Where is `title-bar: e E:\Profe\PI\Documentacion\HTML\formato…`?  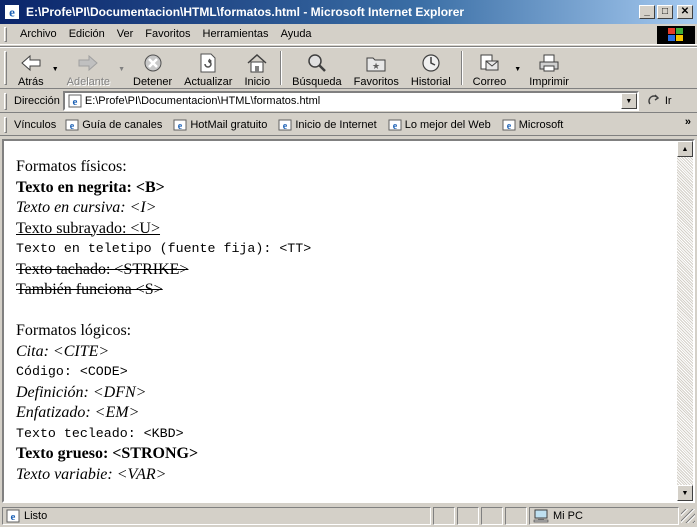 title-bar: e E:\Profe\PI\Documentacion\HTML\formato… is located at coordinates (348, 12).